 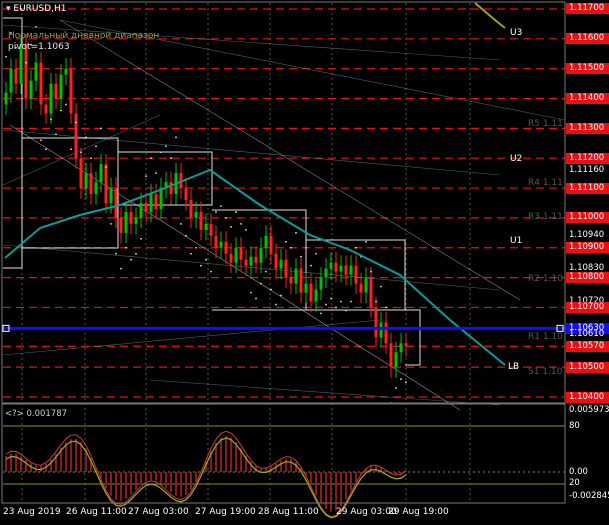 What do you see at coordinates (587, 188) in the screenshot?
I see `price-label-7: 1.11100` at bounding box center [587, 188].